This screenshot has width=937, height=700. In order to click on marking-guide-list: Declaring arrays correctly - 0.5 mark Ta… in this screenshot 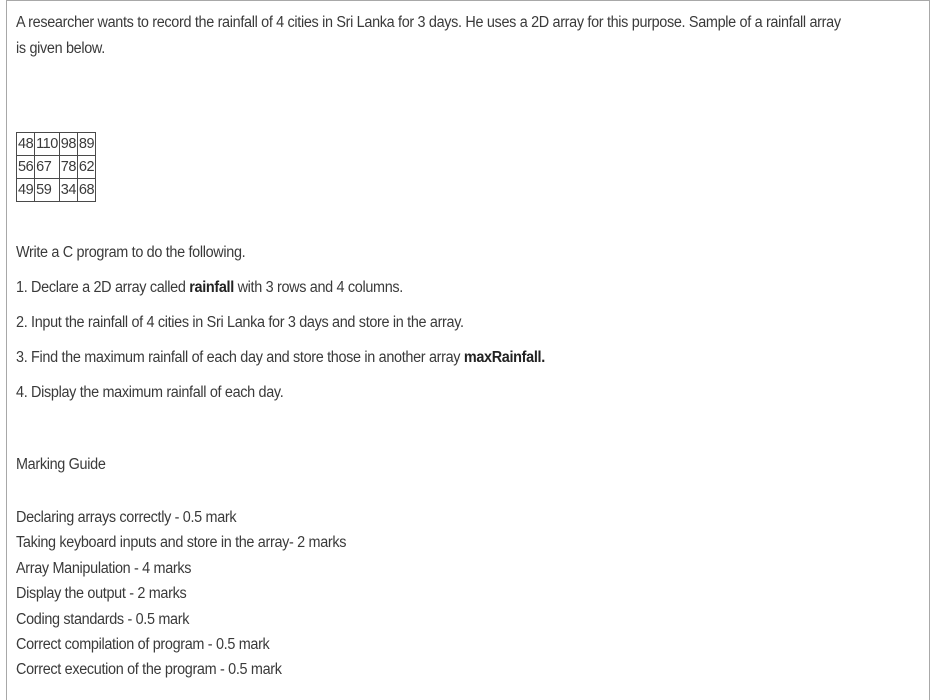, I will do `click(181, 594)`.